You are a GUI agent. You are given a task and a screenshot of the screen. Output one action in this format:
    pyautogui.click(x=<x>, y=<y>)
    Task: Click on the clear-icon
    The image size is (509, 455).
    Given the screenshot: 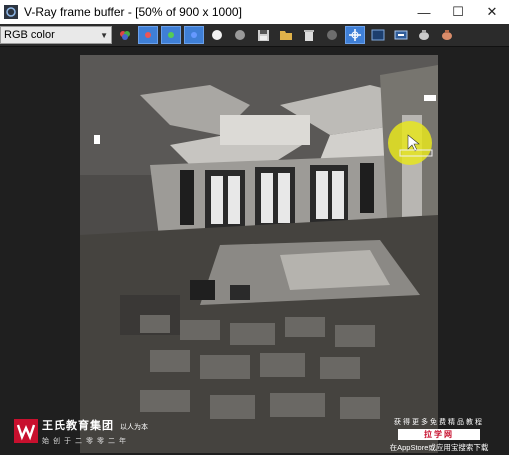 What is the action you would take?
    pyautogui.click(x=309, y=35)
    